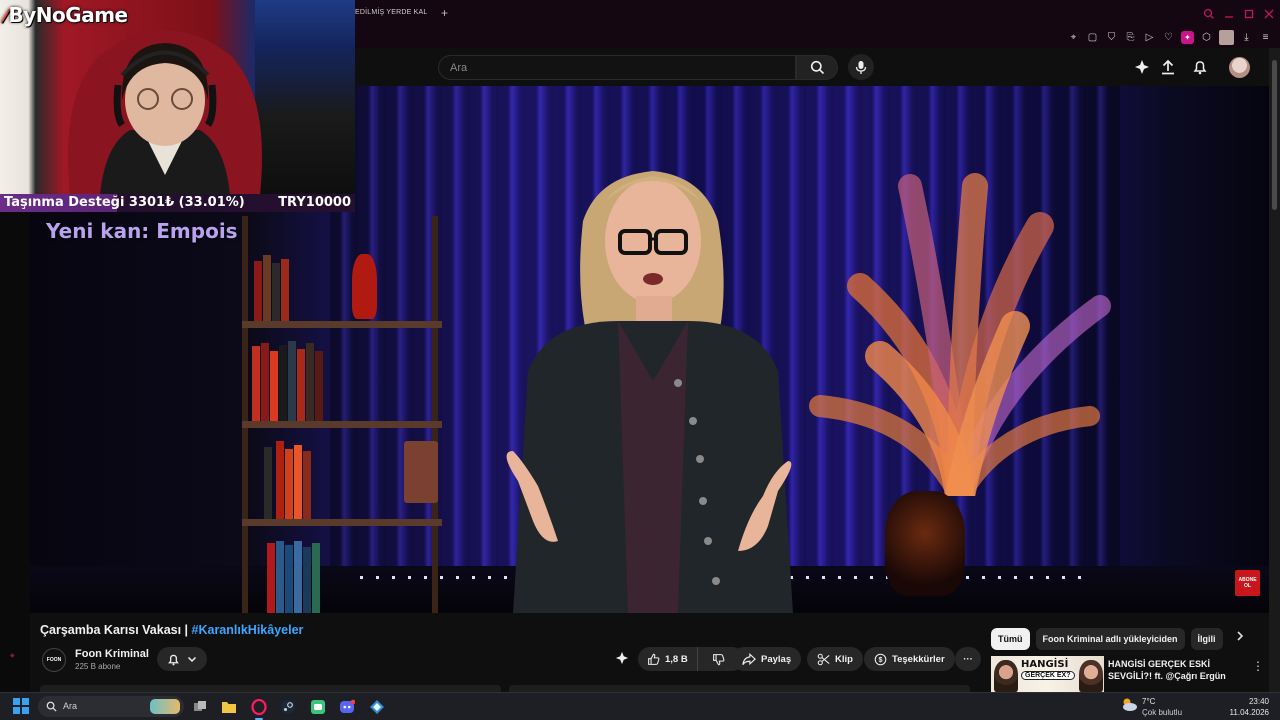 This screenshot has width=1280, height=720. What do you see at coordinates (1274, 135) in the screenshot?
I see `scrollbar-thumb` at bounding box center [1274, 135].